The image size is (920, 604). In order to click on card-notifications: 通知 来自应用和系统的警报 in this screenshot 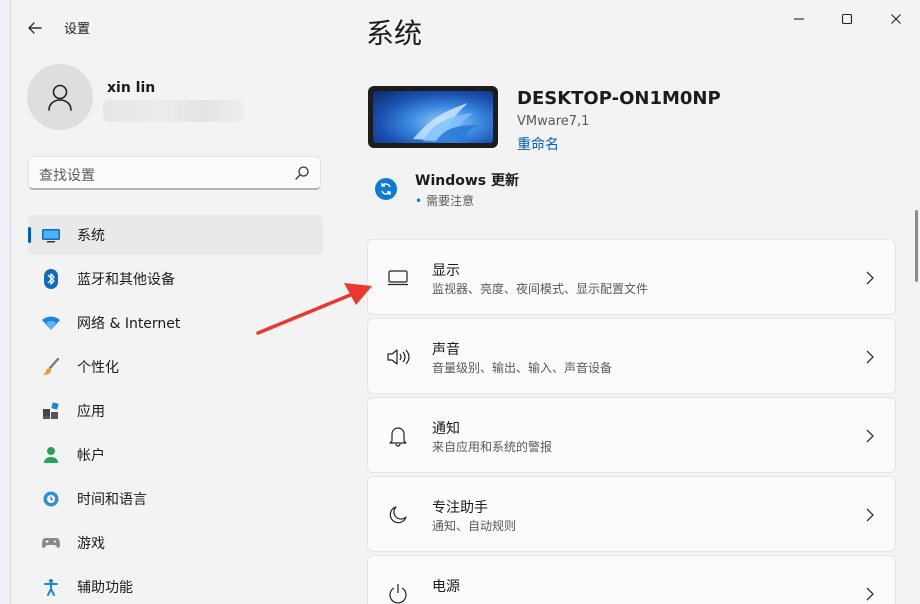, I will do `click(631, 435)`.